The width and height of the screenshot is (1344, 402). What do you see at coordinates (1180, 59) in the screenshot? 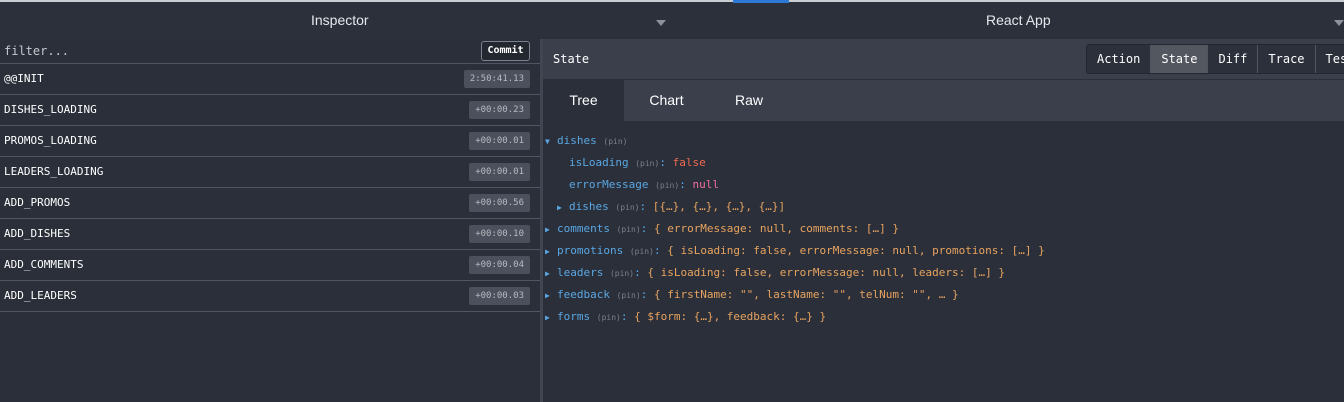
I see `tab-state: State` at bounding box center [1180, 59].